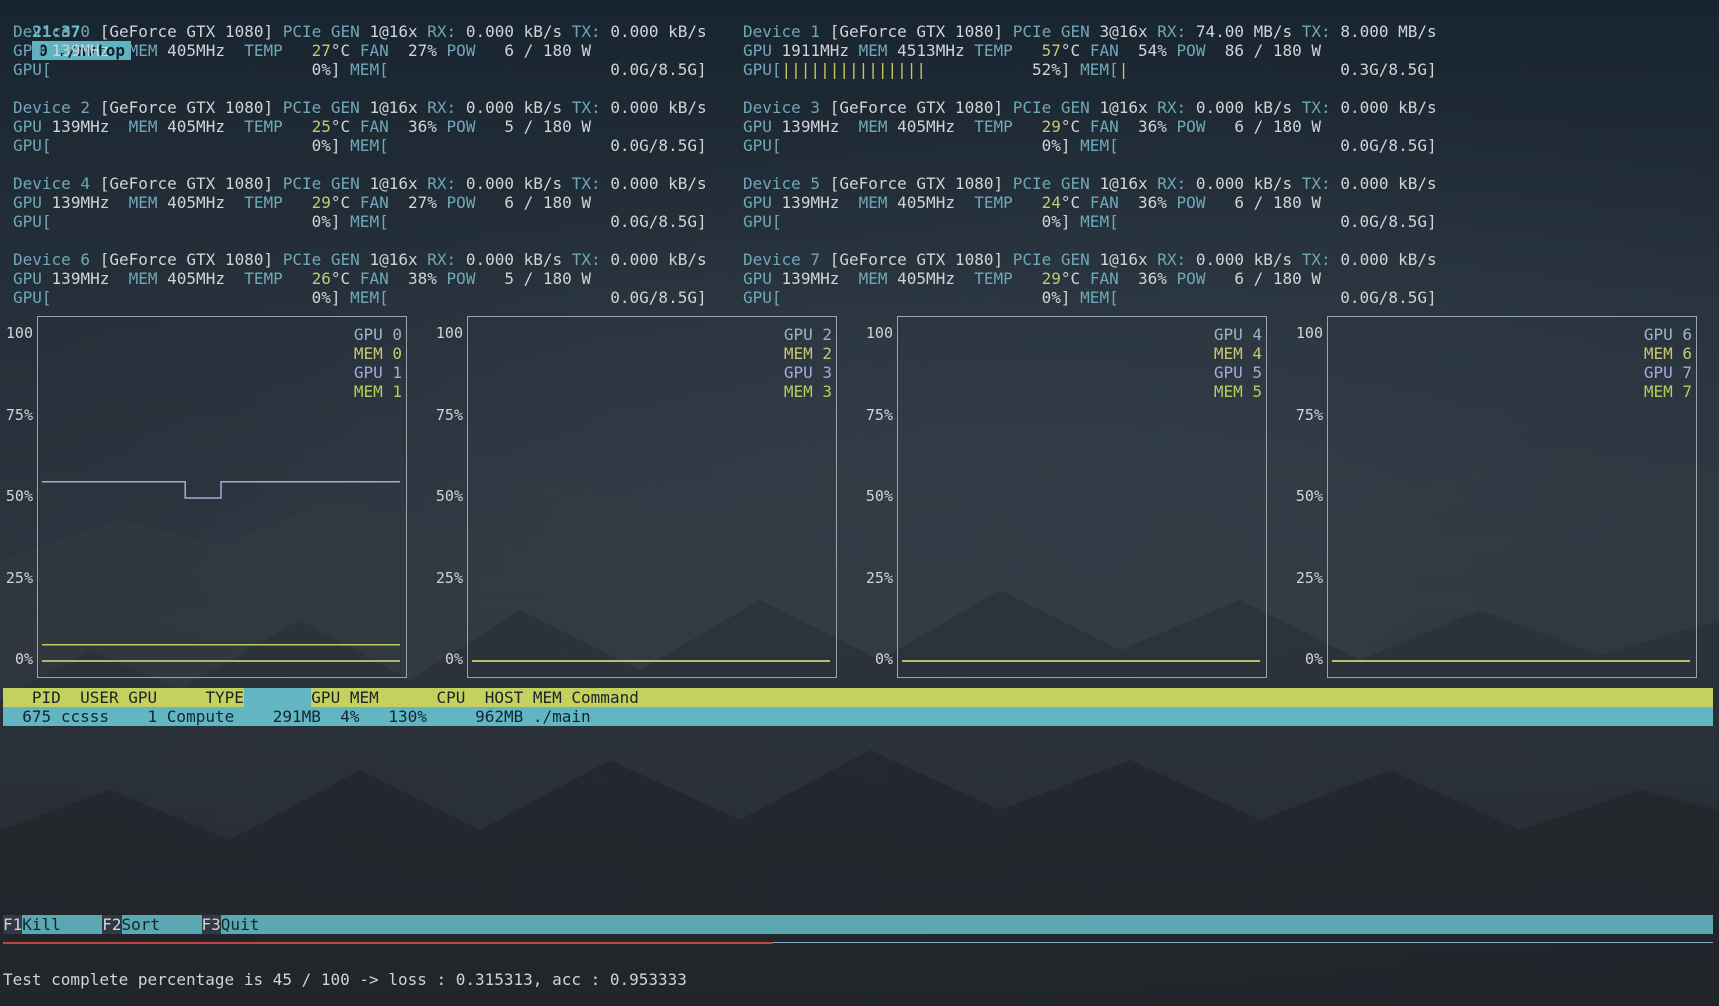 The width and height of the screenshot is (1719, 1006). What do you see at coordinates (388, 943) in the screenshot?
I see `progress-bar-fill` at bounding box center [388, 943].